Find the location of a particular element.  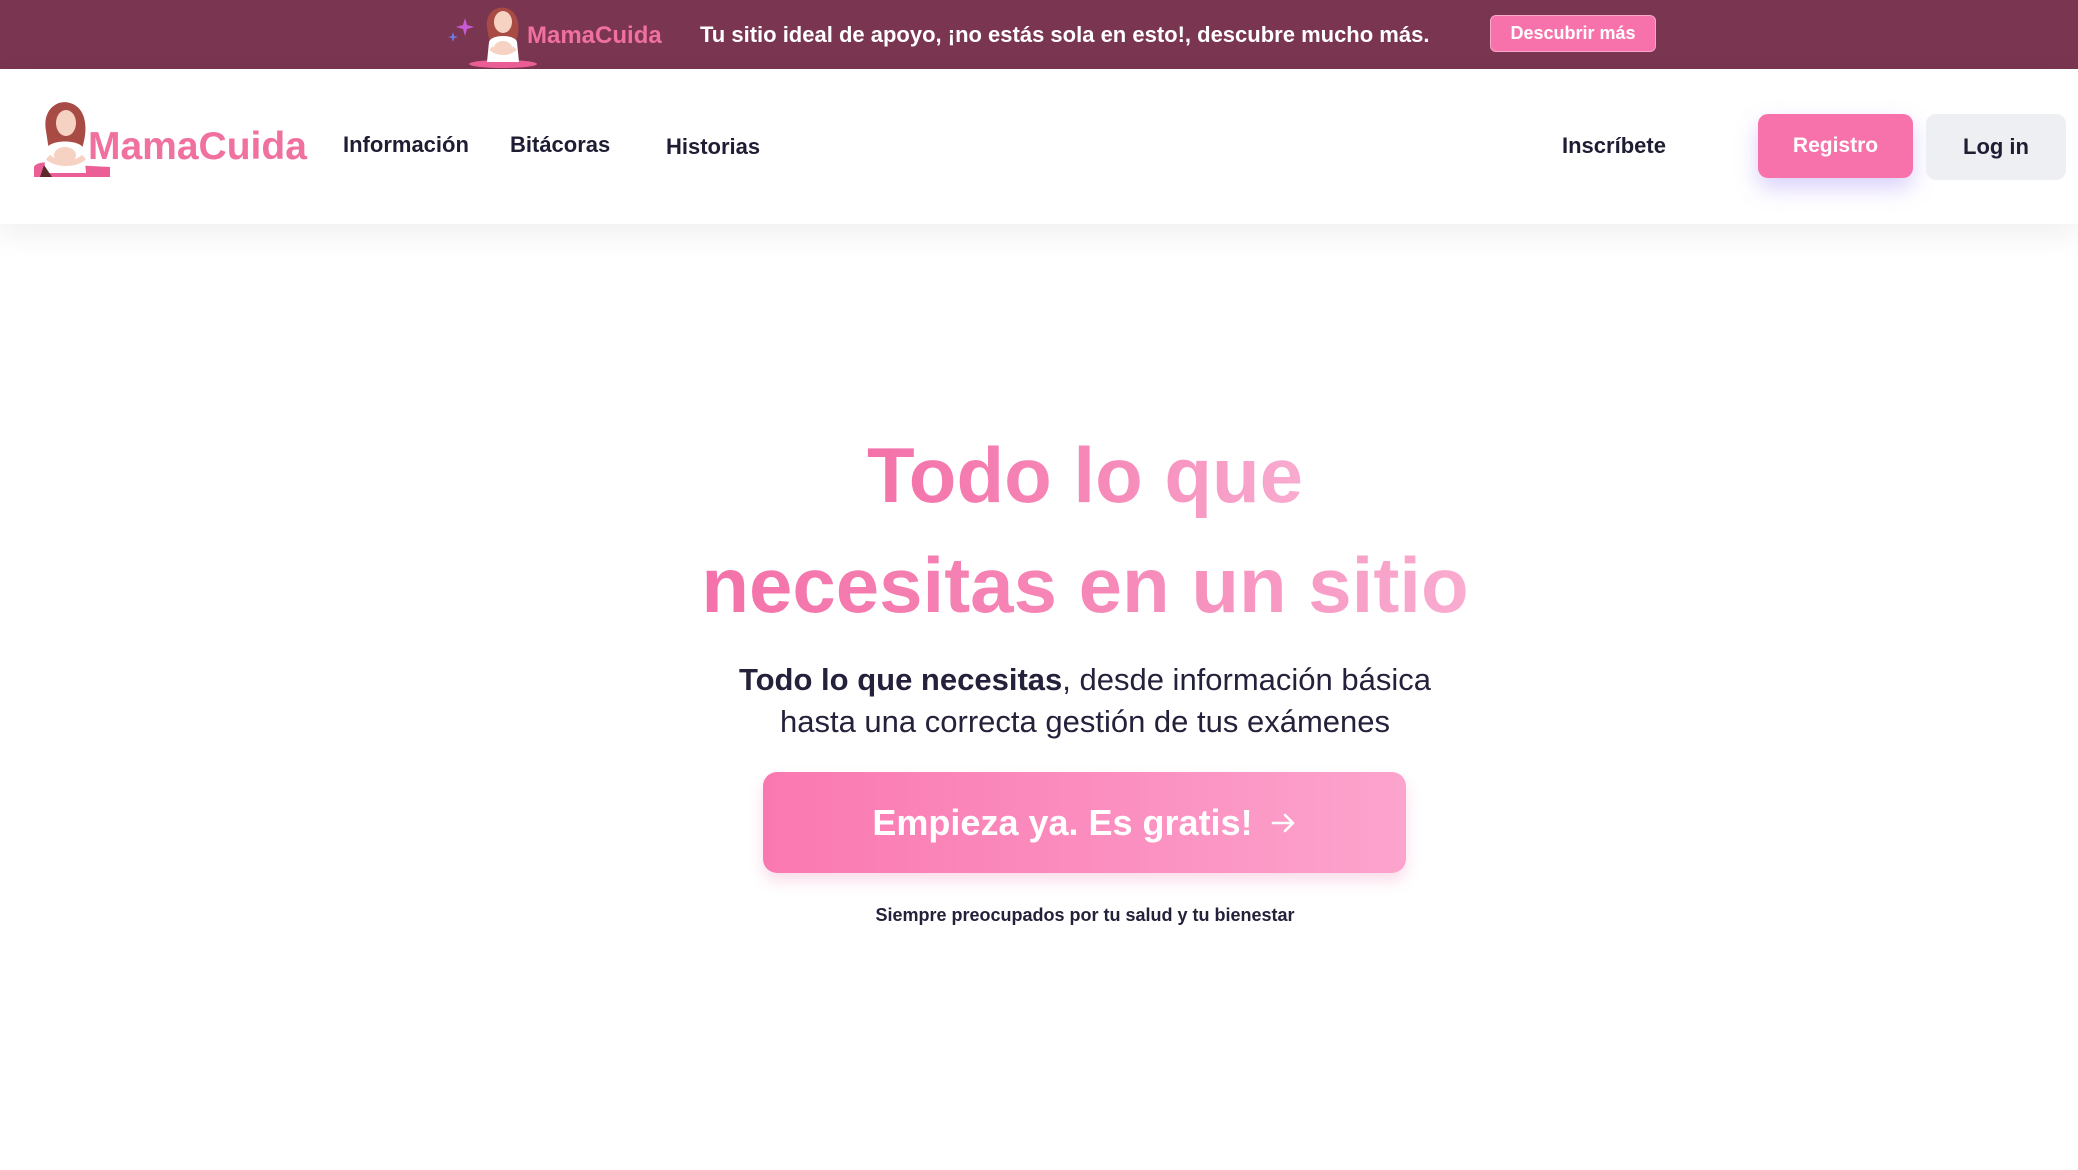

nav-informacion: Información is located at coordinates (406, 145).